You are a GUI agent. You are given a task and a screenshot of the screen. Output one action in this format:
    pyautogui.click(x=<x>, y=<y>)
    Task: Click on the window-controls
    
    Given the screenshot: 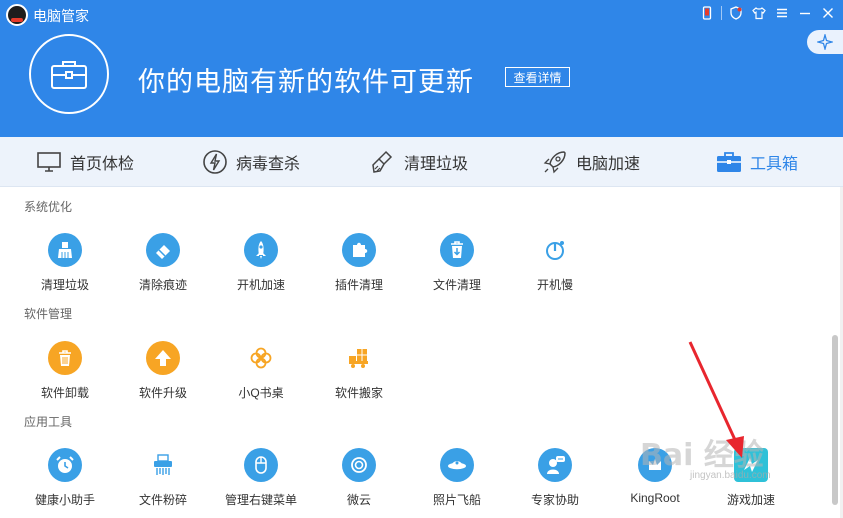 What is the action you would take?
    pyautogui.click(x=767, y=13)
    